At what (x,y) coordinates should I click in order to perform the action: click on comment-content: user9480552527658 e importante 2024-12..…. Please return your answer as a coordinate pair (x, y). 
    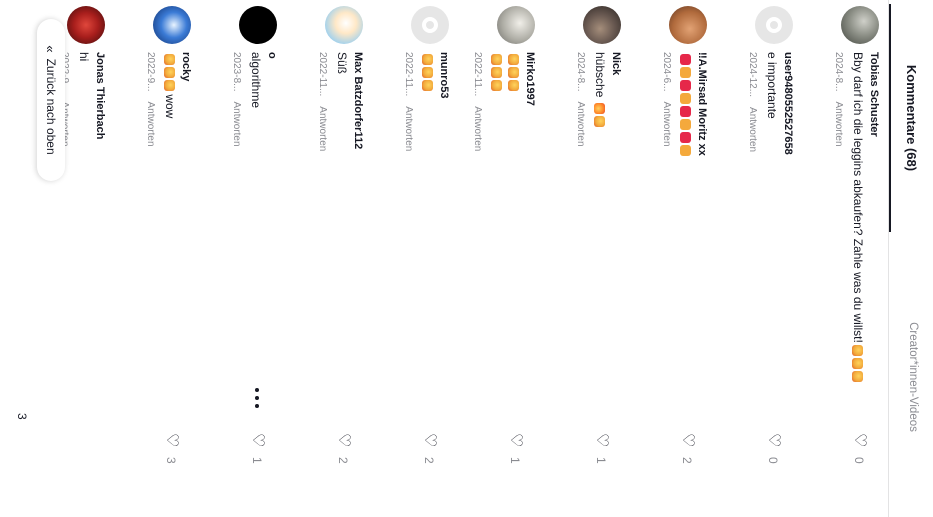
    Looking at the image, I should click on (771, 237).